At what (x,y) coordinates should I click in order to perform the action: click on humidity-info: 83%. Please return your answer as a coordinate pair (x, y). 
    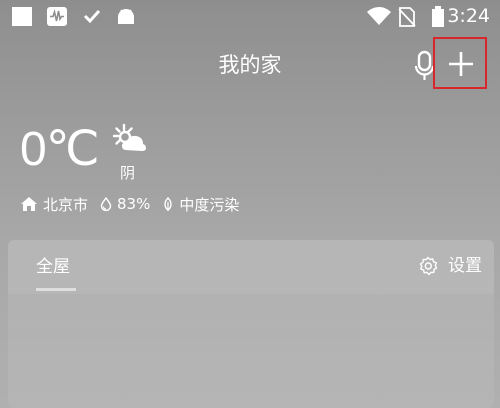
    Looking at the image, I should click on (125, 204).